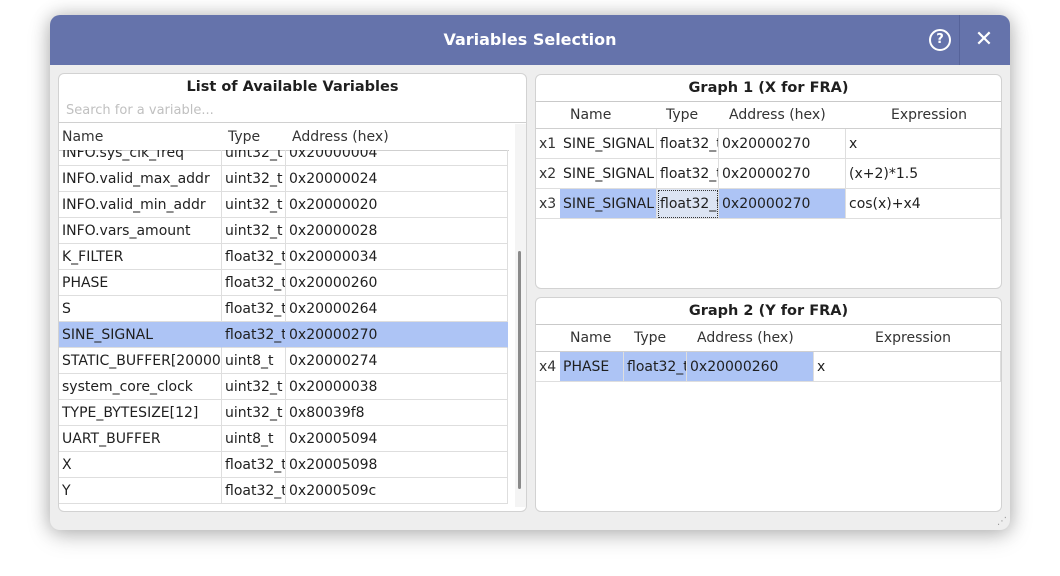 The image size is (1060, 576). I want to click on cell-address: 0x20000024, so click(397, 179).